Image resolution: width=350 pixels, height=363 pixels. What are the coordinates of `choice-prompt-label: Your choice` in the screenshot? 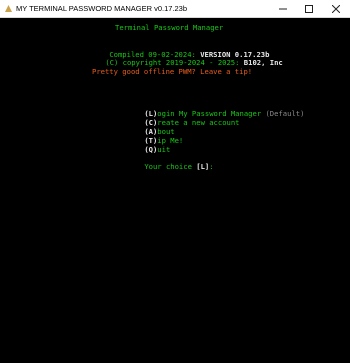 It's located at (170, 166).